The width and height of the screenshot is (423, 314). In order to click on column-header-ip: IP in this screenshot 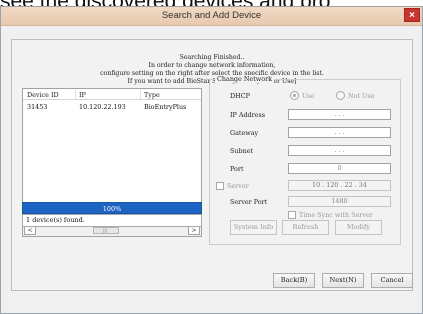, I will do `click(82, 95)`.